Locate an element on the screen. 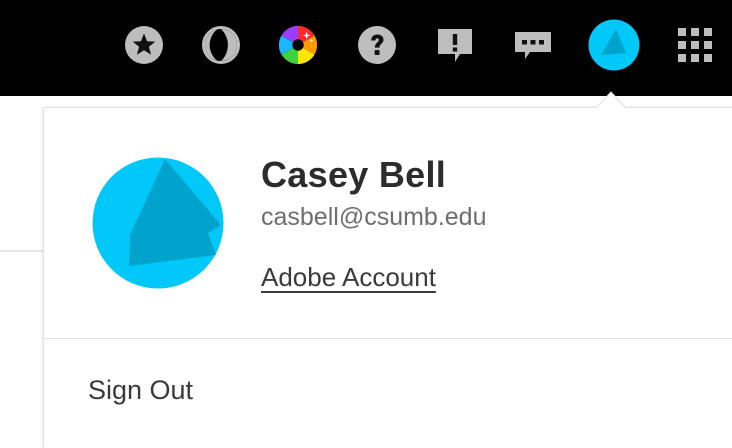 Image resolution: width=732 pixels, height=448 pixels. sign-out-button: Sign Out is located at coordinates (140, 390).